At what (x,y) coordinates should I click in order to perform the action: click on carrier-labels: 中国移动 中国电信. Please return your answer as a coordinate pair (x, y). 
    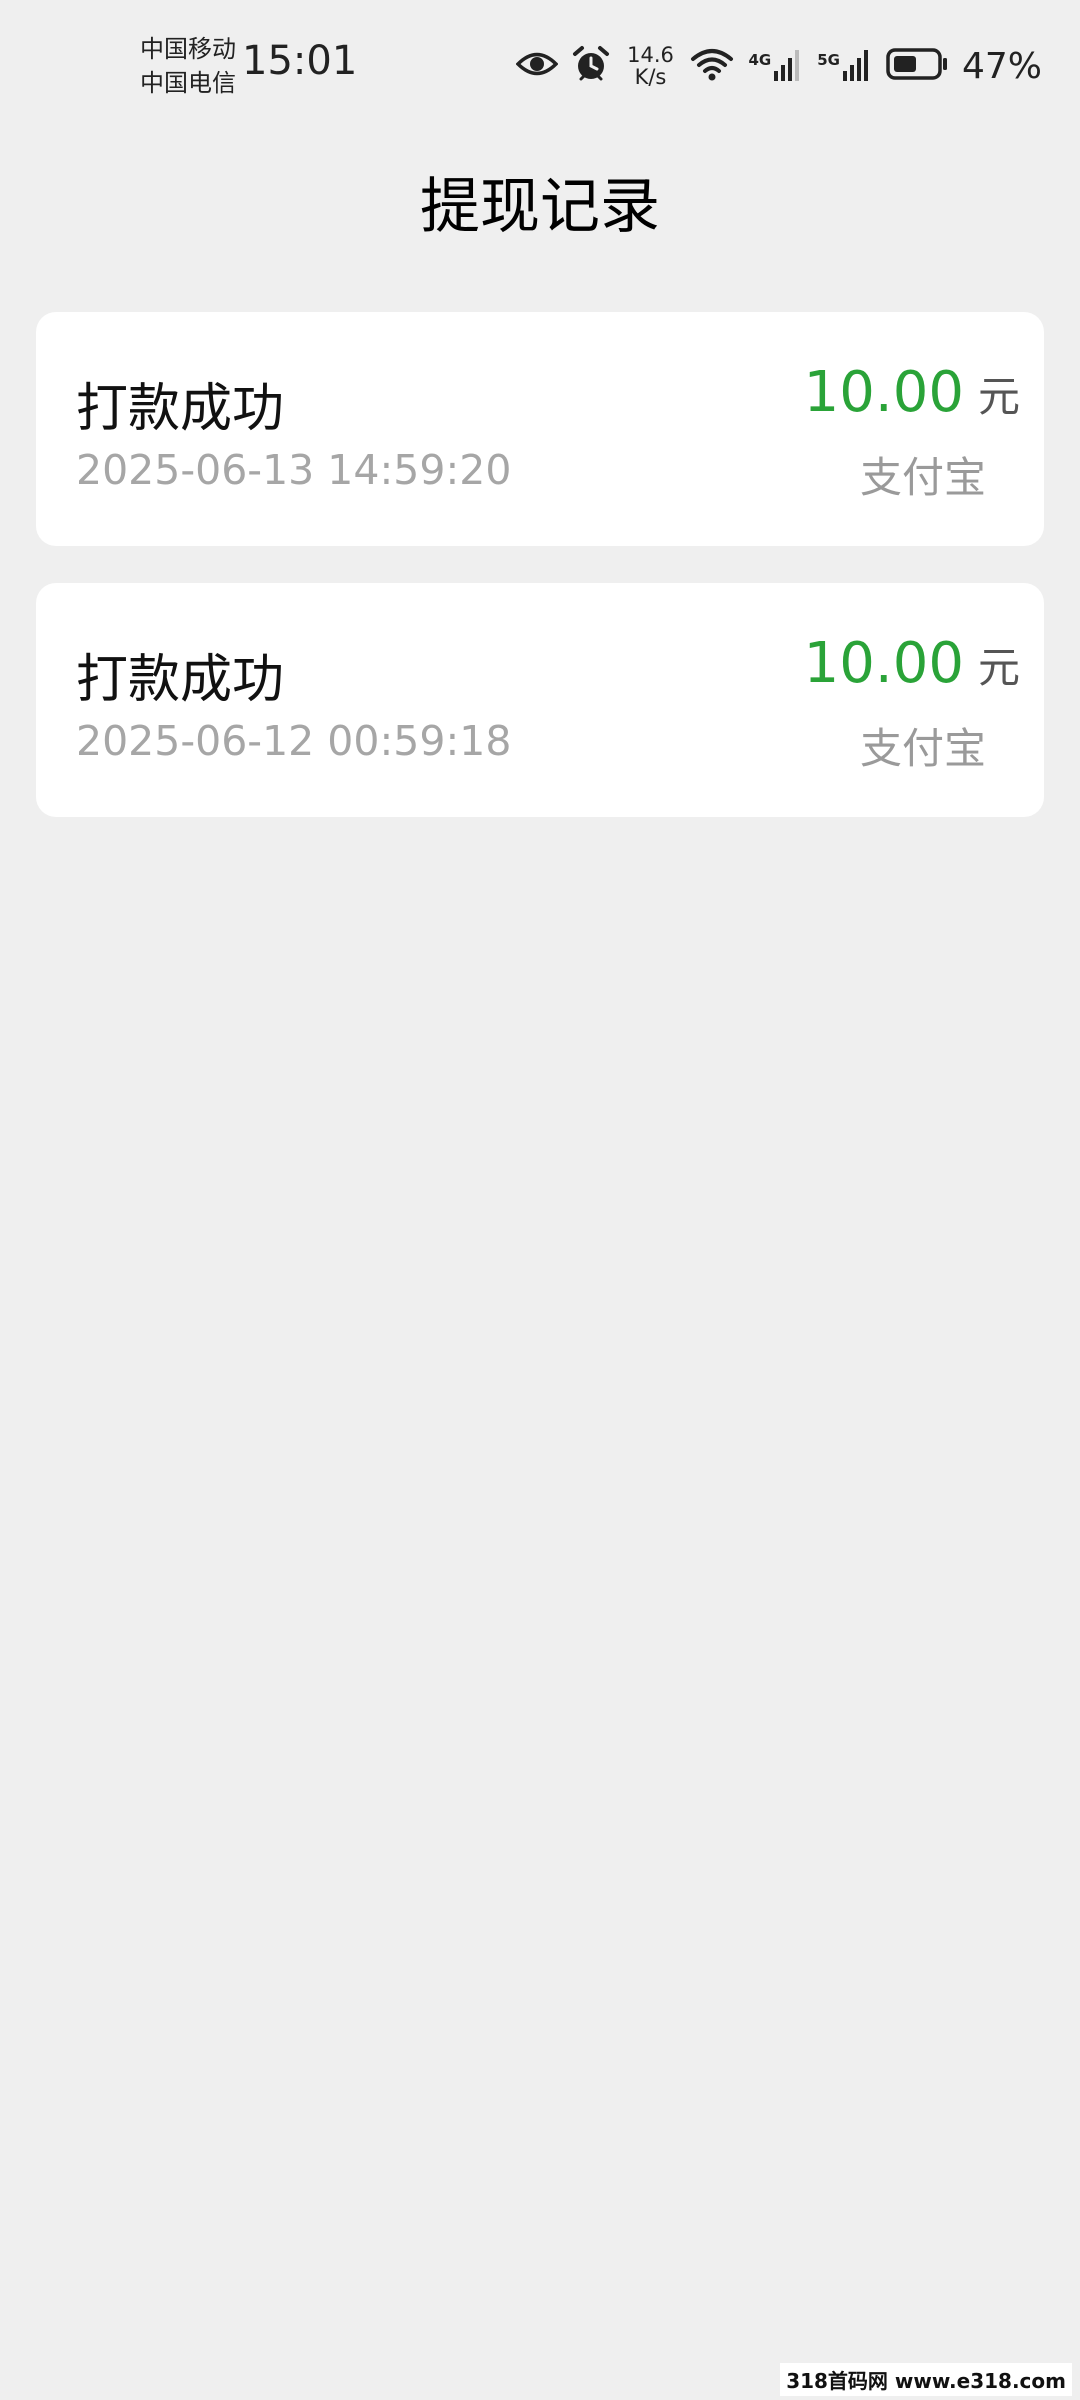
    Looking at the image, I should click on (188, 66).